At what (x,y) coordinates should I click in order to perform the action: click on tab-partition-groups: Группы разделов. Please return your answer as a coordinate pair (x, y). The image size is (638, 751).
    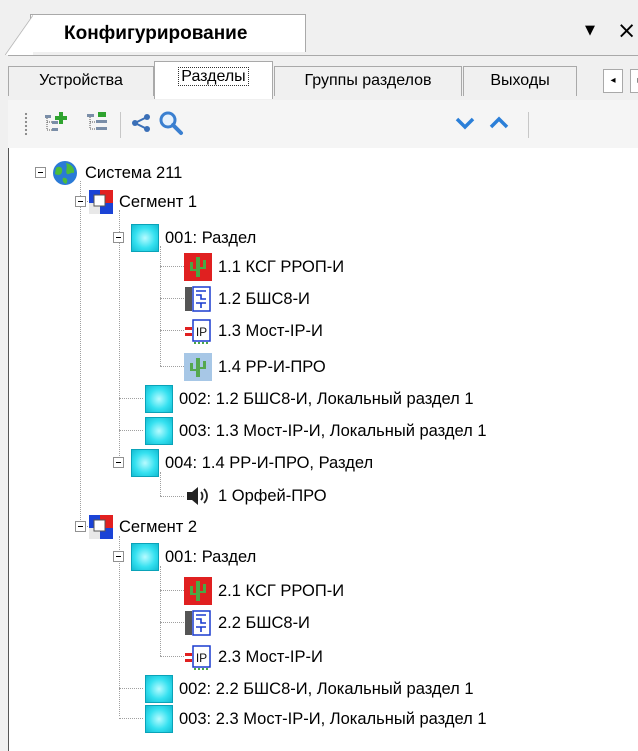
    Looking at the image, I should click on (368, 81).